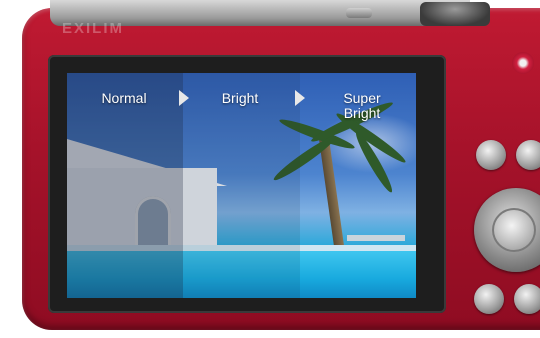 Image resolution: width=540 pixels, height=338 pixels. What do you see at coordinates (362, 105) in the screenshot?
I see `option-super-bright-label: Super Bright` at bounding box center [362, 105].